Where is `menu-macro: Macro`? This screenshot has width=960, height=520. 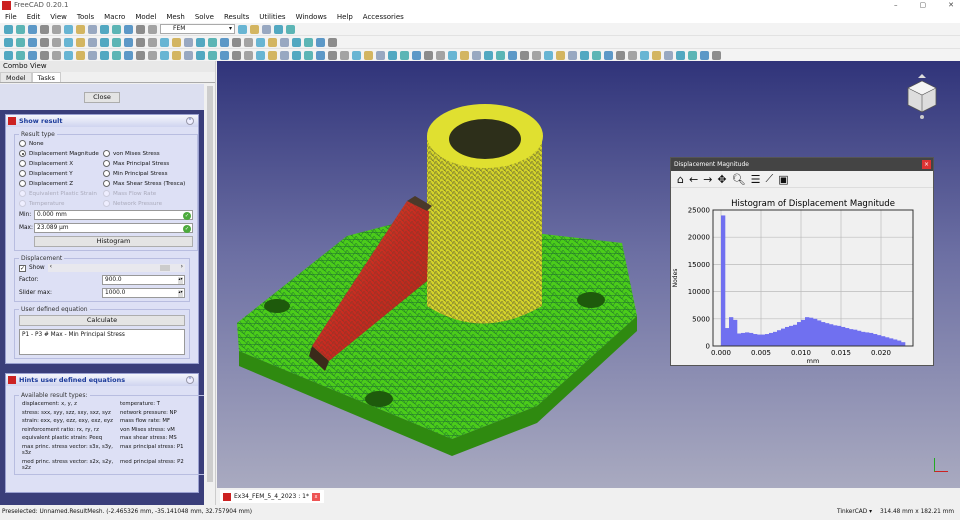
menu-macro: Macro is located at coordinates (114, 17).